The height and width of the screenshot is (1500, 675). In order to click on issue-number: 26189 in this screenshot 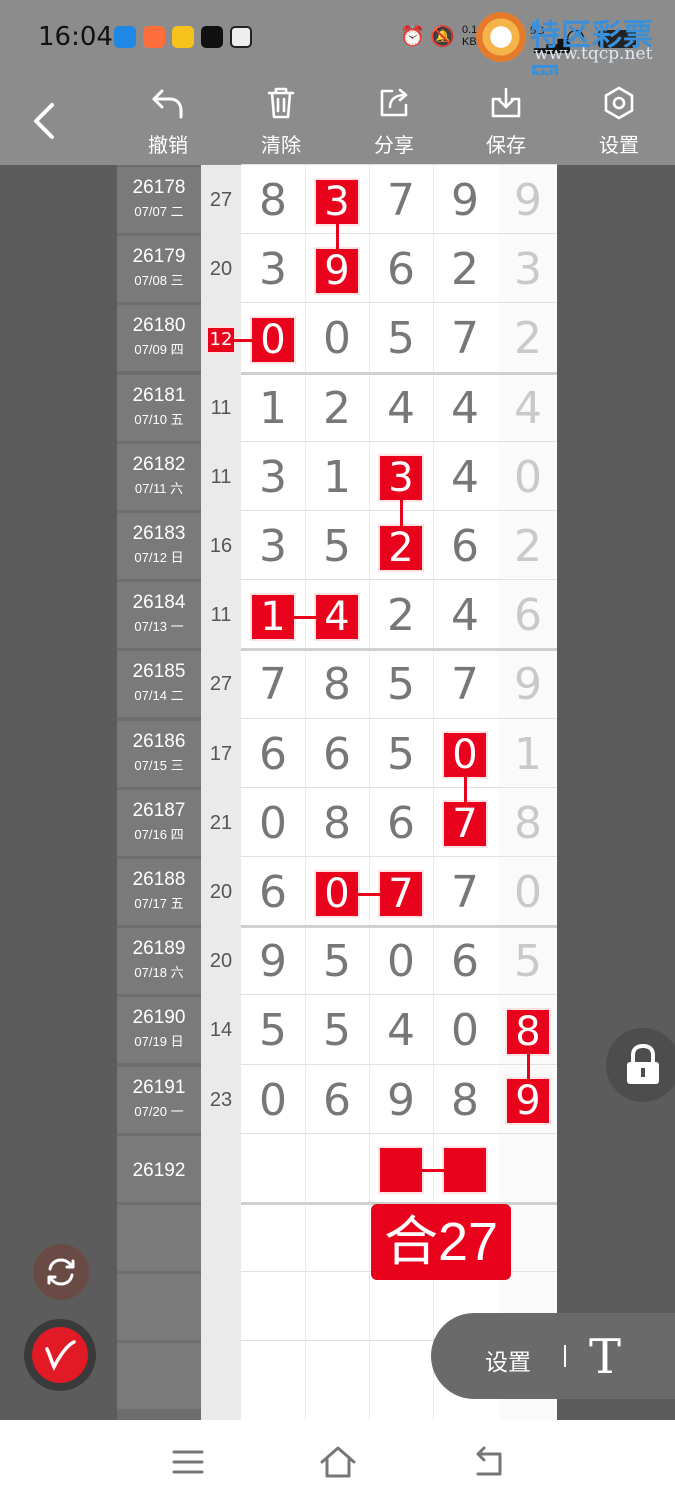, I will do `click(159, 949)`.